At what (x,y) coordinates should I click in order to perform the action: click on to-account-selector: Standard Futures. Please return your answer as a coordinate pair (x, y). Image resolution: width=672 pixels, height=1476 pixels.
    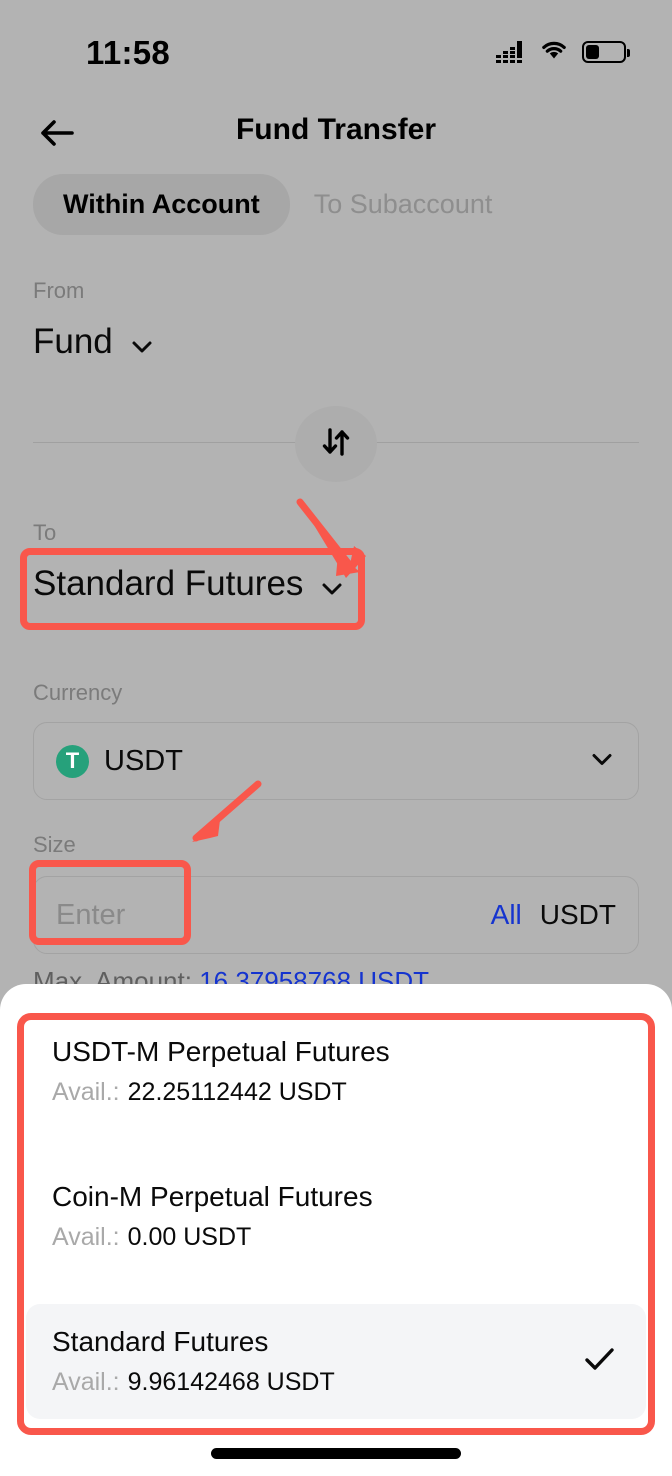
    Looking at the image, I should click on (189, 584).